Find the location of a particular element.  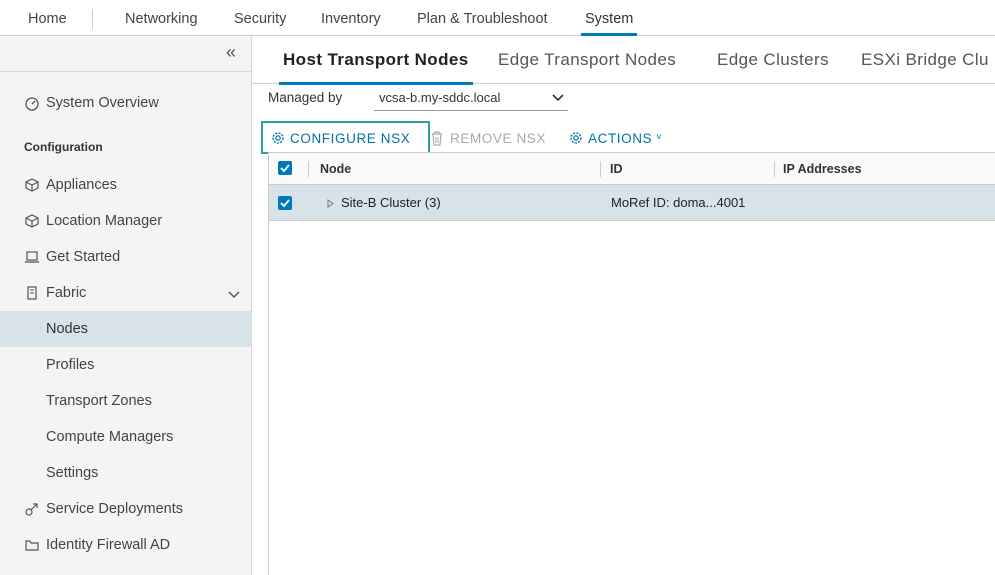

row-node-name: Site-B Cluster (3) is located at coordinates (391, 203).